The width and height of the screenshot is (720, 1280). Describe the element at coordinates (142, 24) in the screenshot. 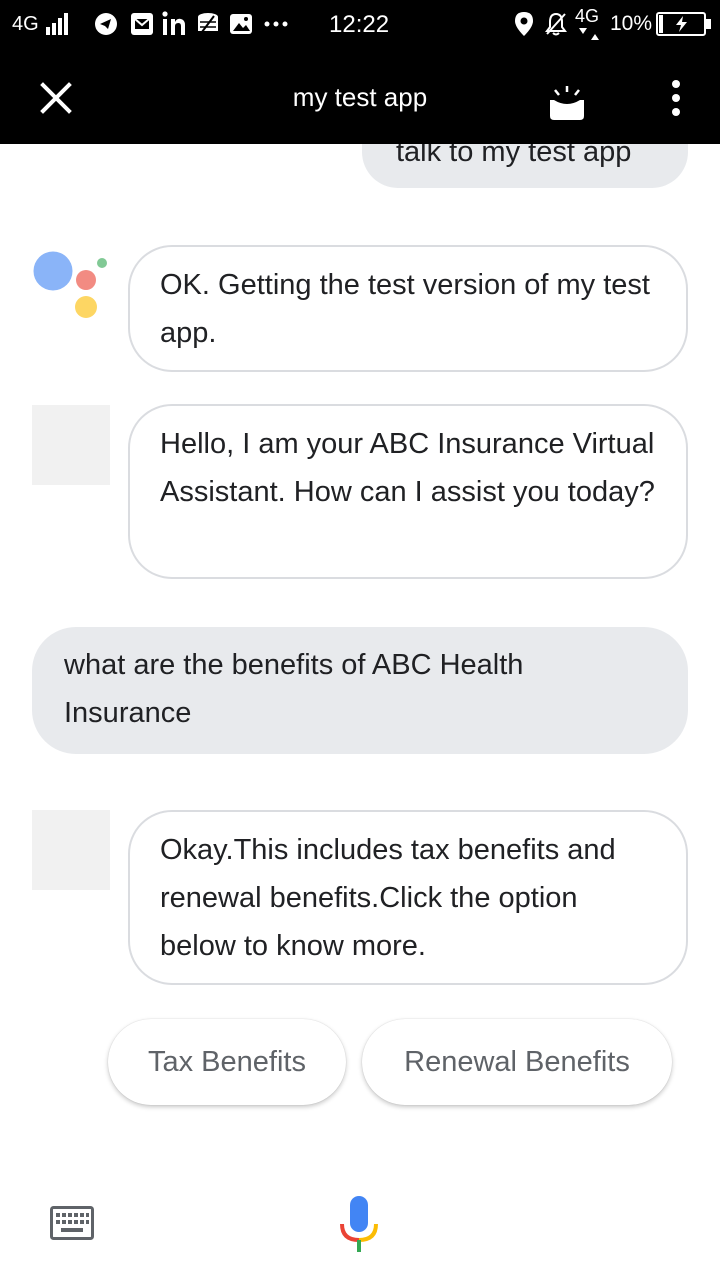

I see `email-icon` at that location.